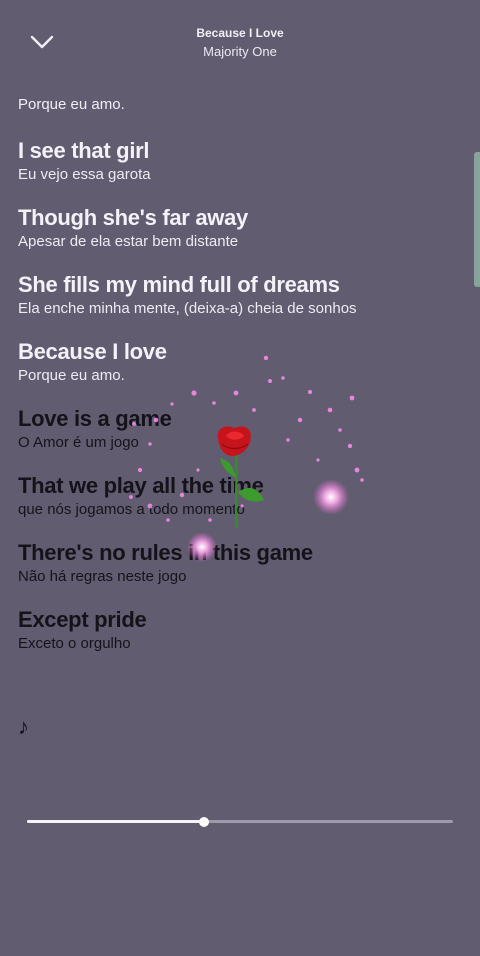 This screenshot has height=956, width=480. Describe the element at coordinates (102, 576) in the screenshot. I see `lyric-translation: Não há regras neste jogo` at that location.